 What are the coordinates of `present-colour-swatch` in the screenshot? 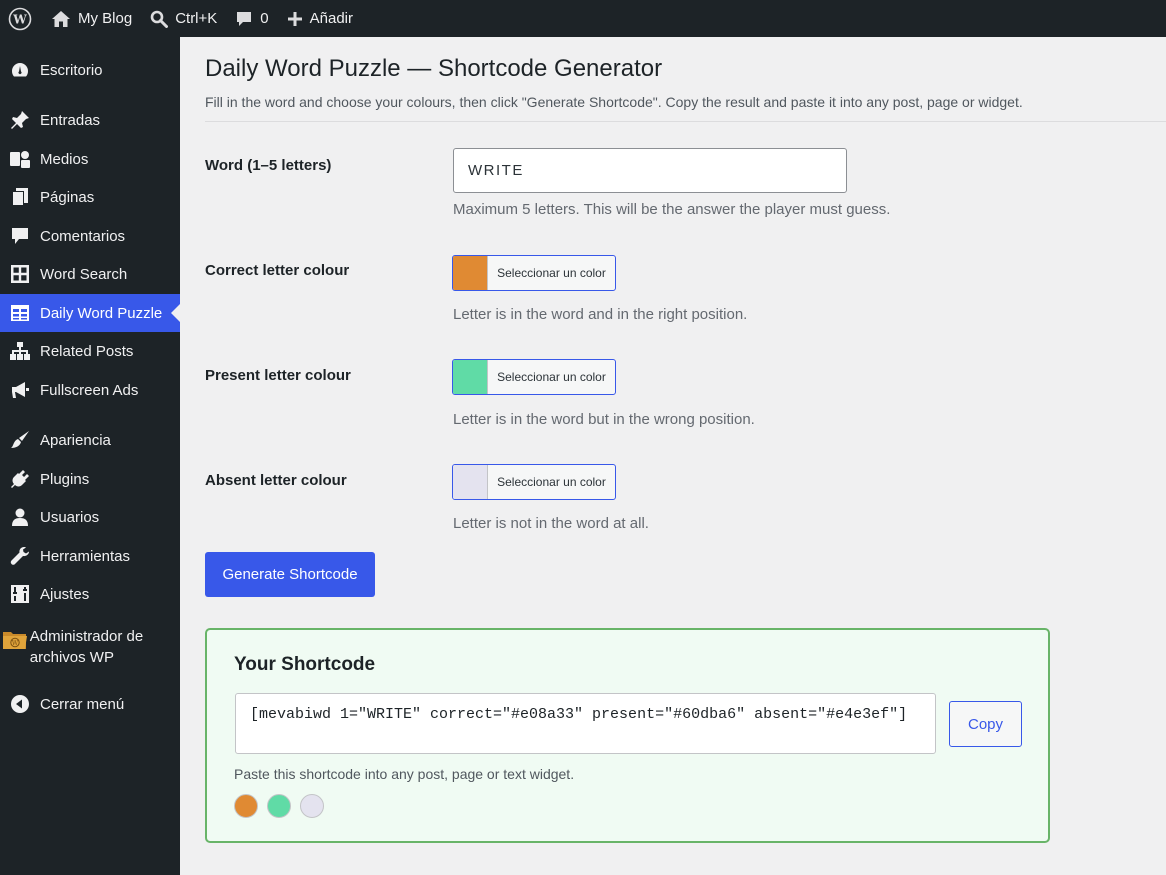 It's located at (470, 377).